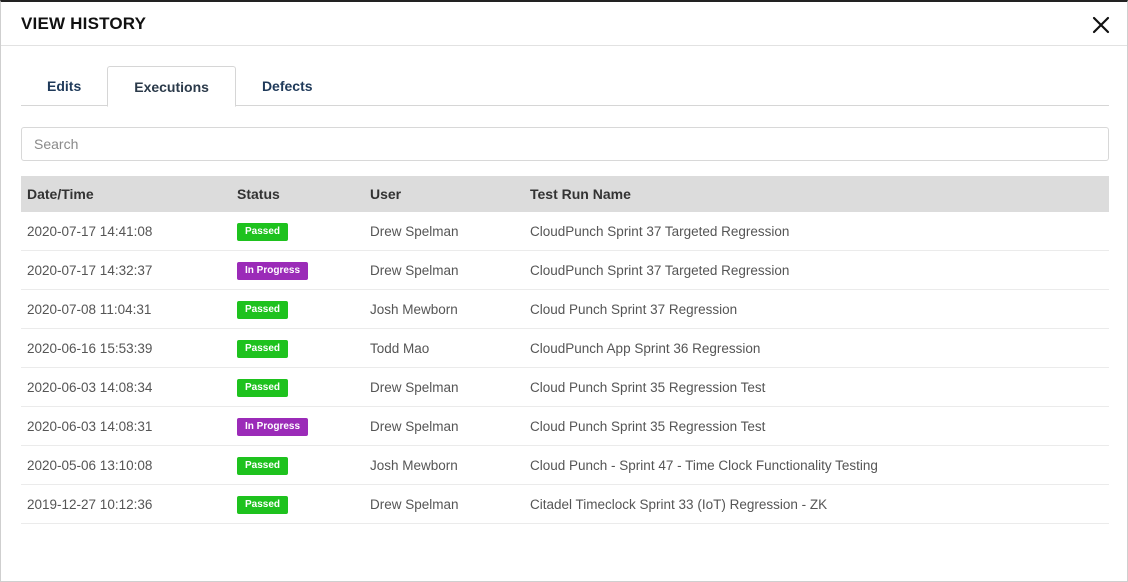  What do you see at coordinates (90, 348) in the screenshot?
I see `cell-datetime: 2020-06-16 15:53:39` at bounding box center [90, 348].